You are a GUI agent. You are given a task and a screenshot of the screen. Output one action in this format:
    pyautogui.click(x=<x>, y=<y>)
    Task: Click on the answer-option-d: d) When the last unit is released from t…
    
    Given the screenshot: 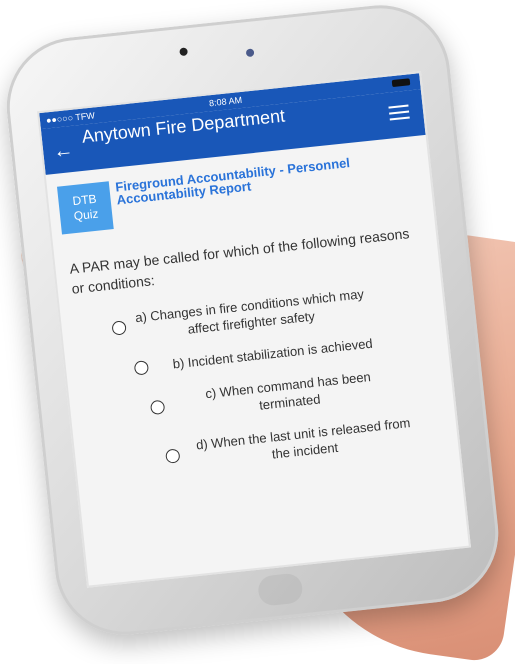 What is the action you would take?
    pyautogui.click(x=300, y=443)
    